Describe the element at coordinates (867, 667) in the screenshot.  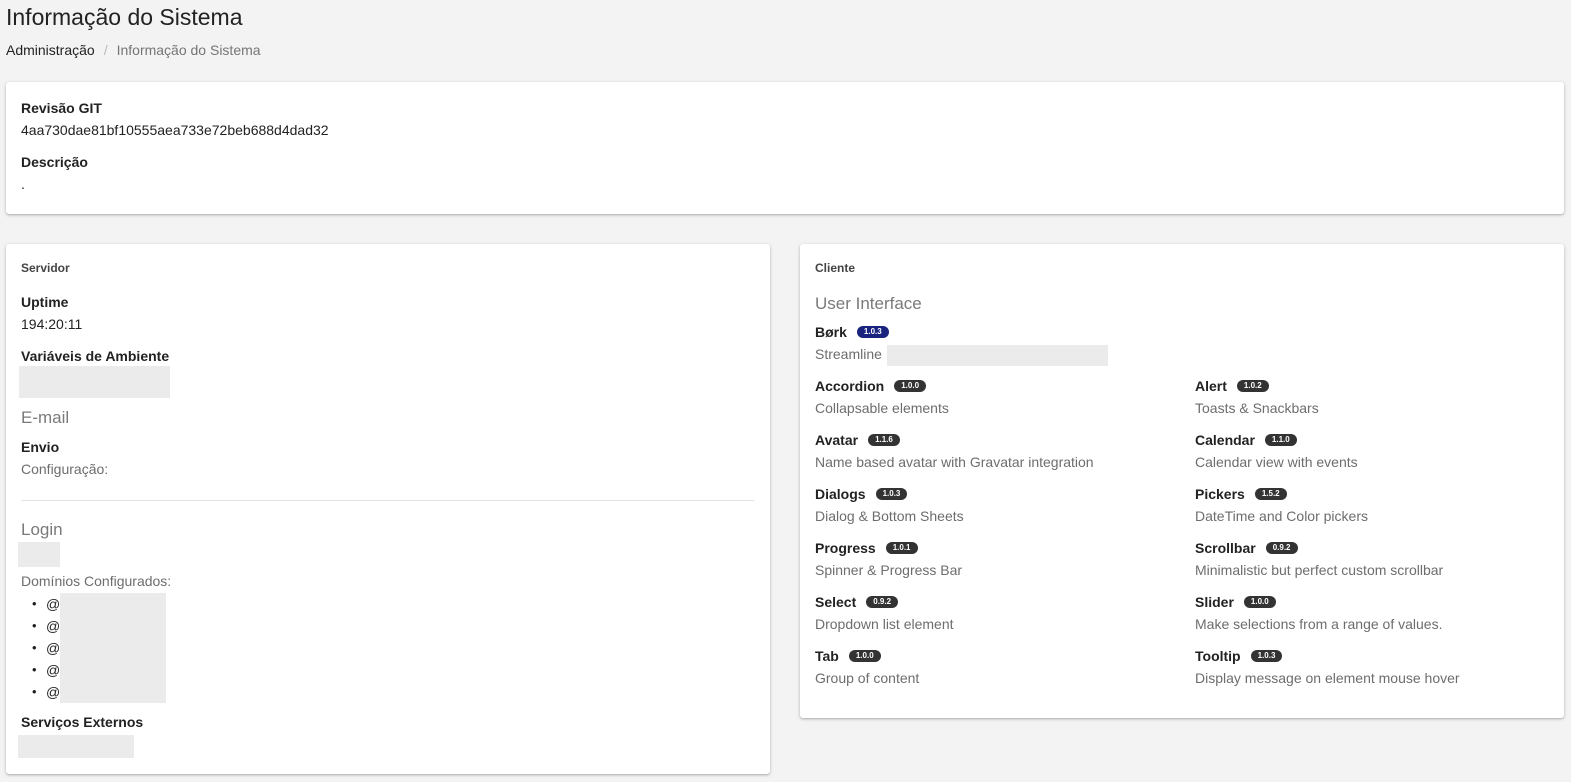
I see `component-tab: Tab 1.0.0 Group of content` at that location.